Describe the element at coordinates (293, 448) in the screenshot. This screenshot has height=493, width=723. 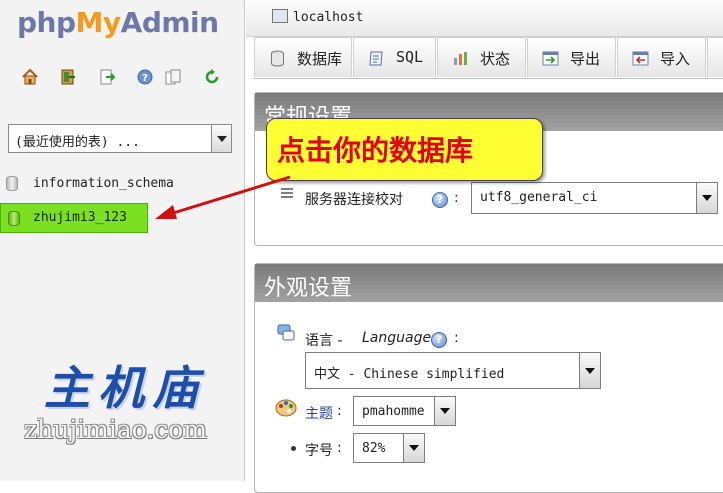
I see `bullet` at that location.